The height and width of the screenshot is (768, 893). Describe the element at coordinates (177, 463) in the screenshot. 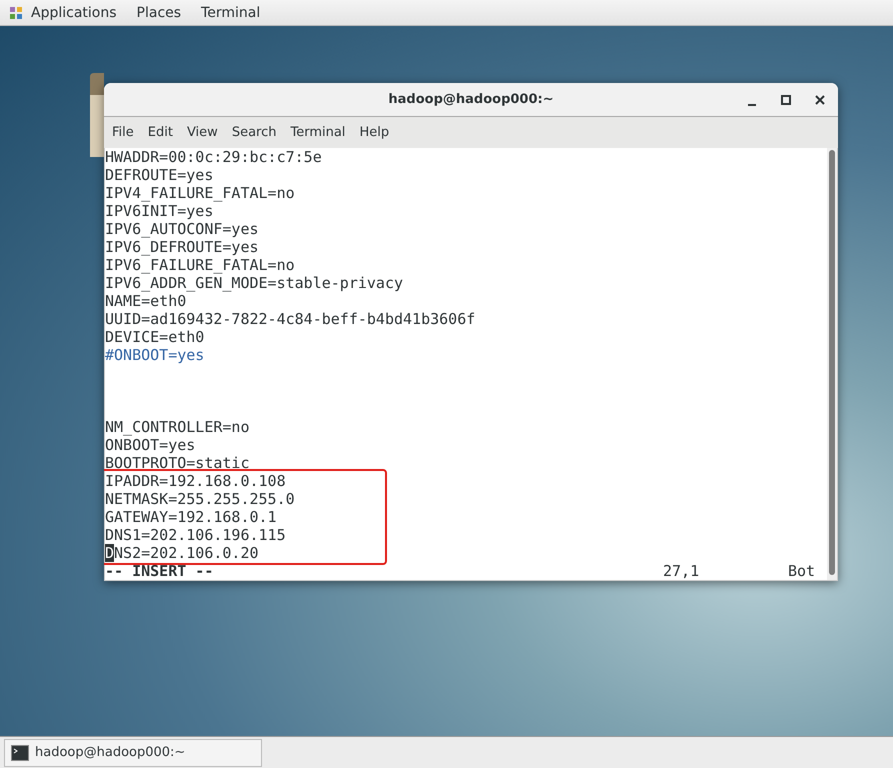

I see `terminal-line: BOOTPROTO=static` at that location.